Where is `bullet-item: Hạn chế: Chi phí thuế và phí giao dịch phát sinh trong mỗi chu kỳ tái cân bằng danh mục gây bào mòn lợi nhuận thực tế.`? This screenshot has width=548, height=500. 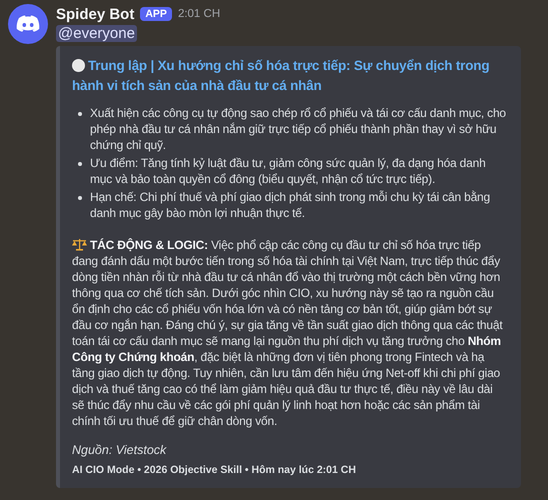 bullet-item: Hạn chế: Chi phí thuế và phí giao dịch phát sinh trong mỗi chu kỳ tái cân bằng danh mục gây bào mòn lợi nhuận thực tế. is located at coordinates (290, 205).